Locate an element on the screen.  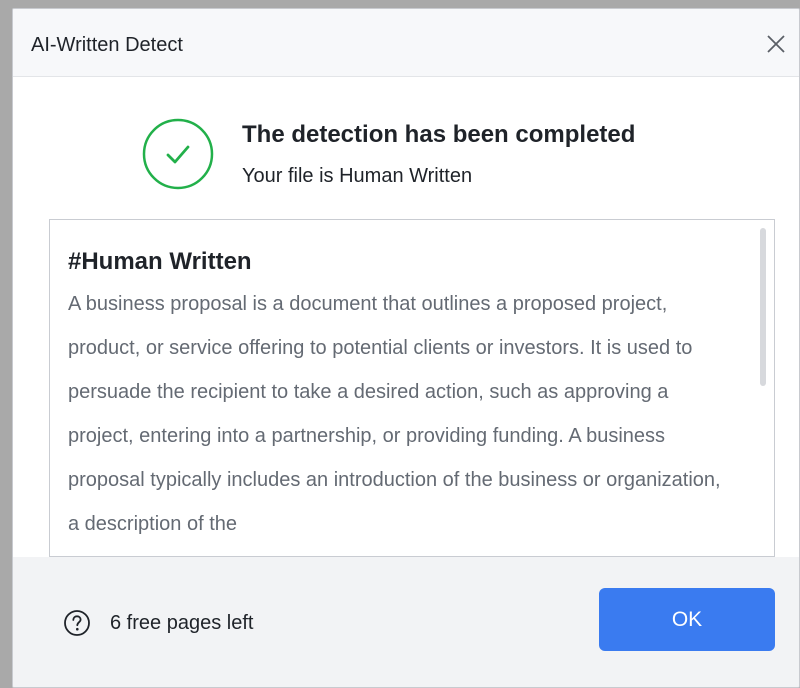
scrollbar-thumb is located at coordinates (763, 307).